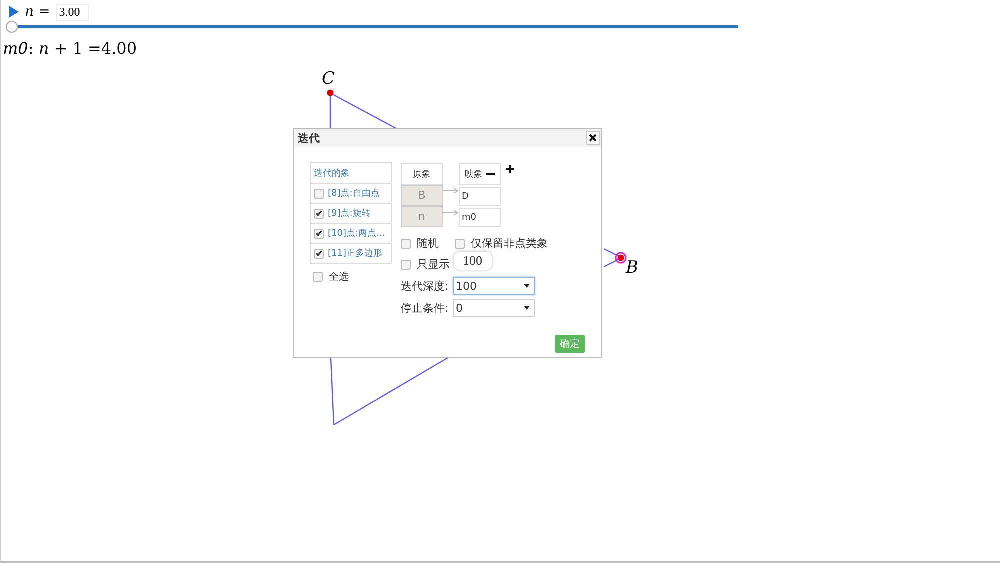 The image size is (1000, 563). What do you see at coordinates (37, 12) in the screenshot?
I see `variable-label: n =` at bounding box center [37, 12].